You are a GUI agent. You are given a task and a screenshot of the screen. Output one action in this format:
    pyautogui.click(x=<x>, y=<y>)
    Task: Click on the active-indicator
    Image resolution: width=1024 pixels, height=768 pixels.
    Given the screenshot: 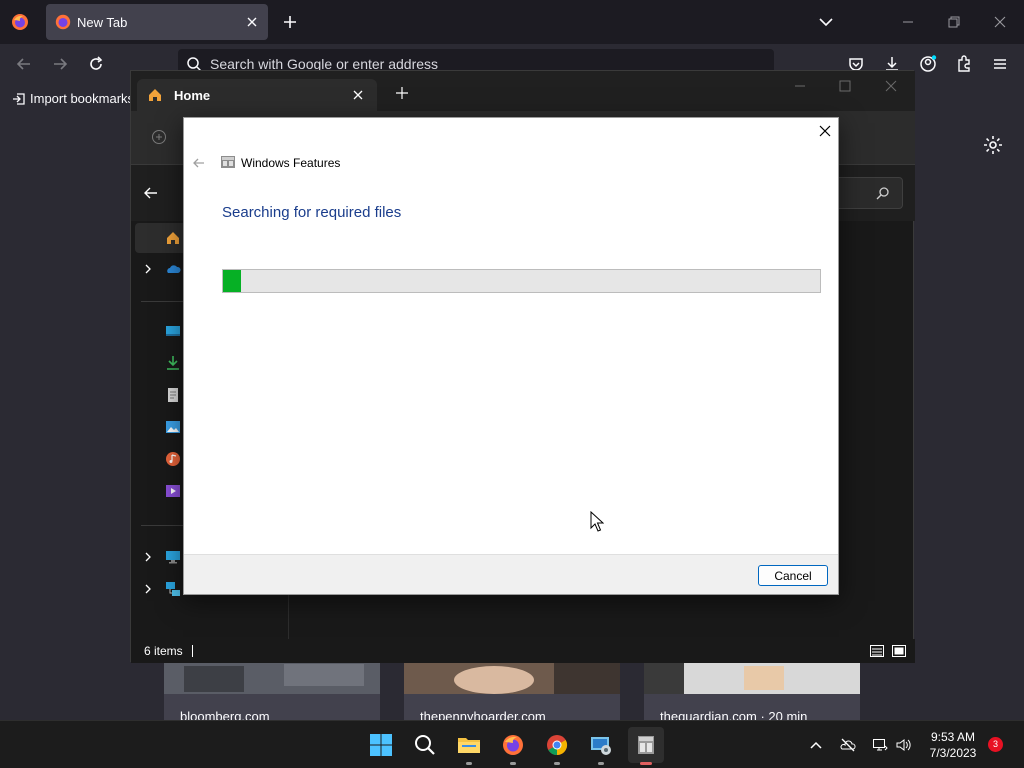 What is the action you would take?
    pyautogui.click(x=646, y=763)
    